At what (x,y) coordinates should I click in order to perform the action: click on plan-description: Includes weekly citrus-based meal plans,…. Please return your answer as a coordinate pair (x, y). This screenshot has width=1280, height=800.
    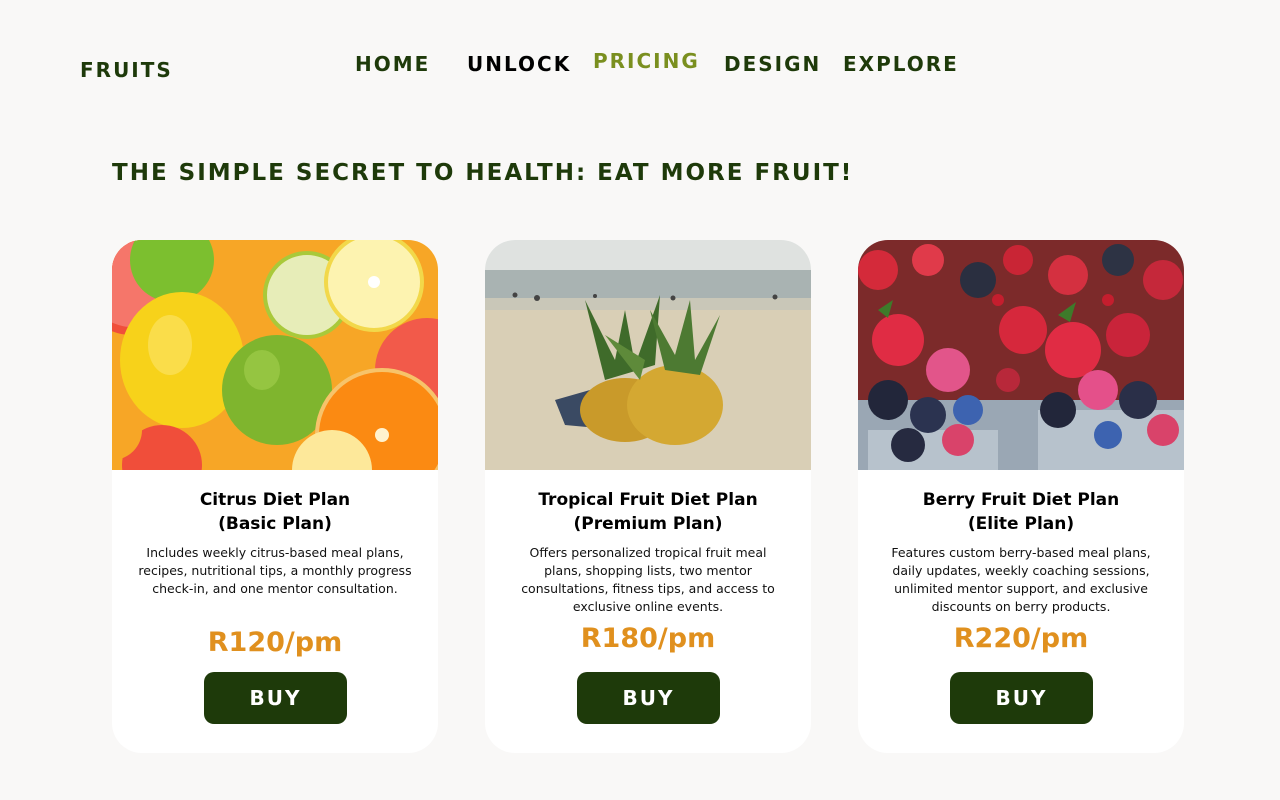
    Looking at the image, I should click on (275, 570).